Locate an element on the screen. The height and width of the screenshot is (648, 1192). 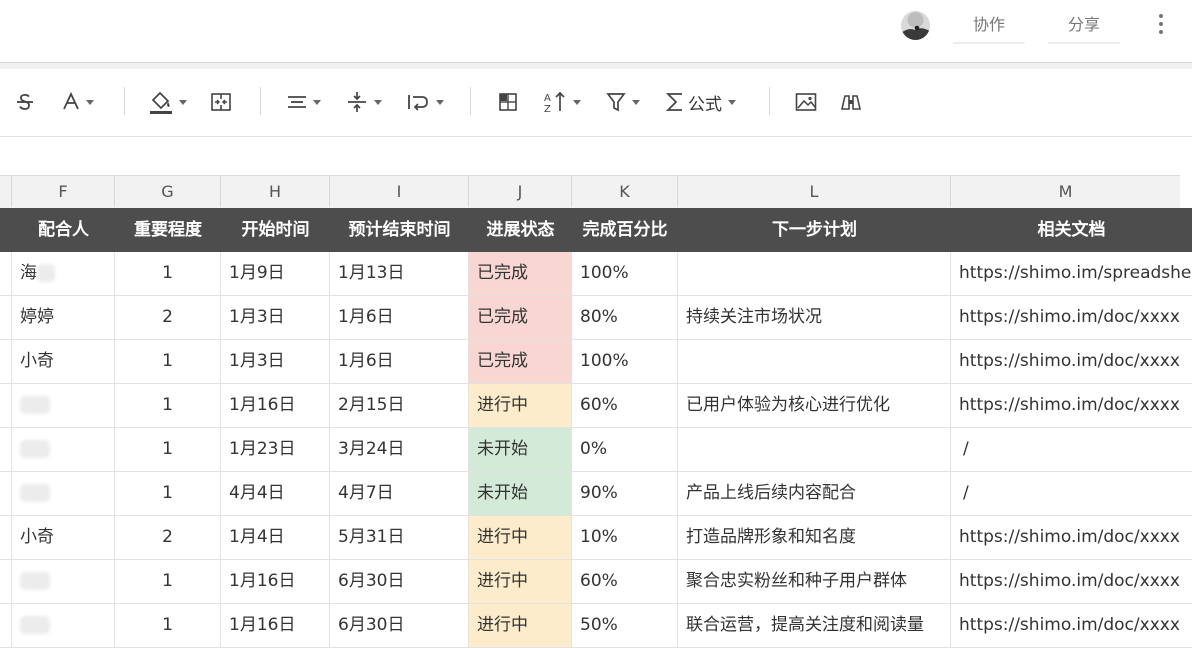
column-header: H is located at coordinates (275, 191).